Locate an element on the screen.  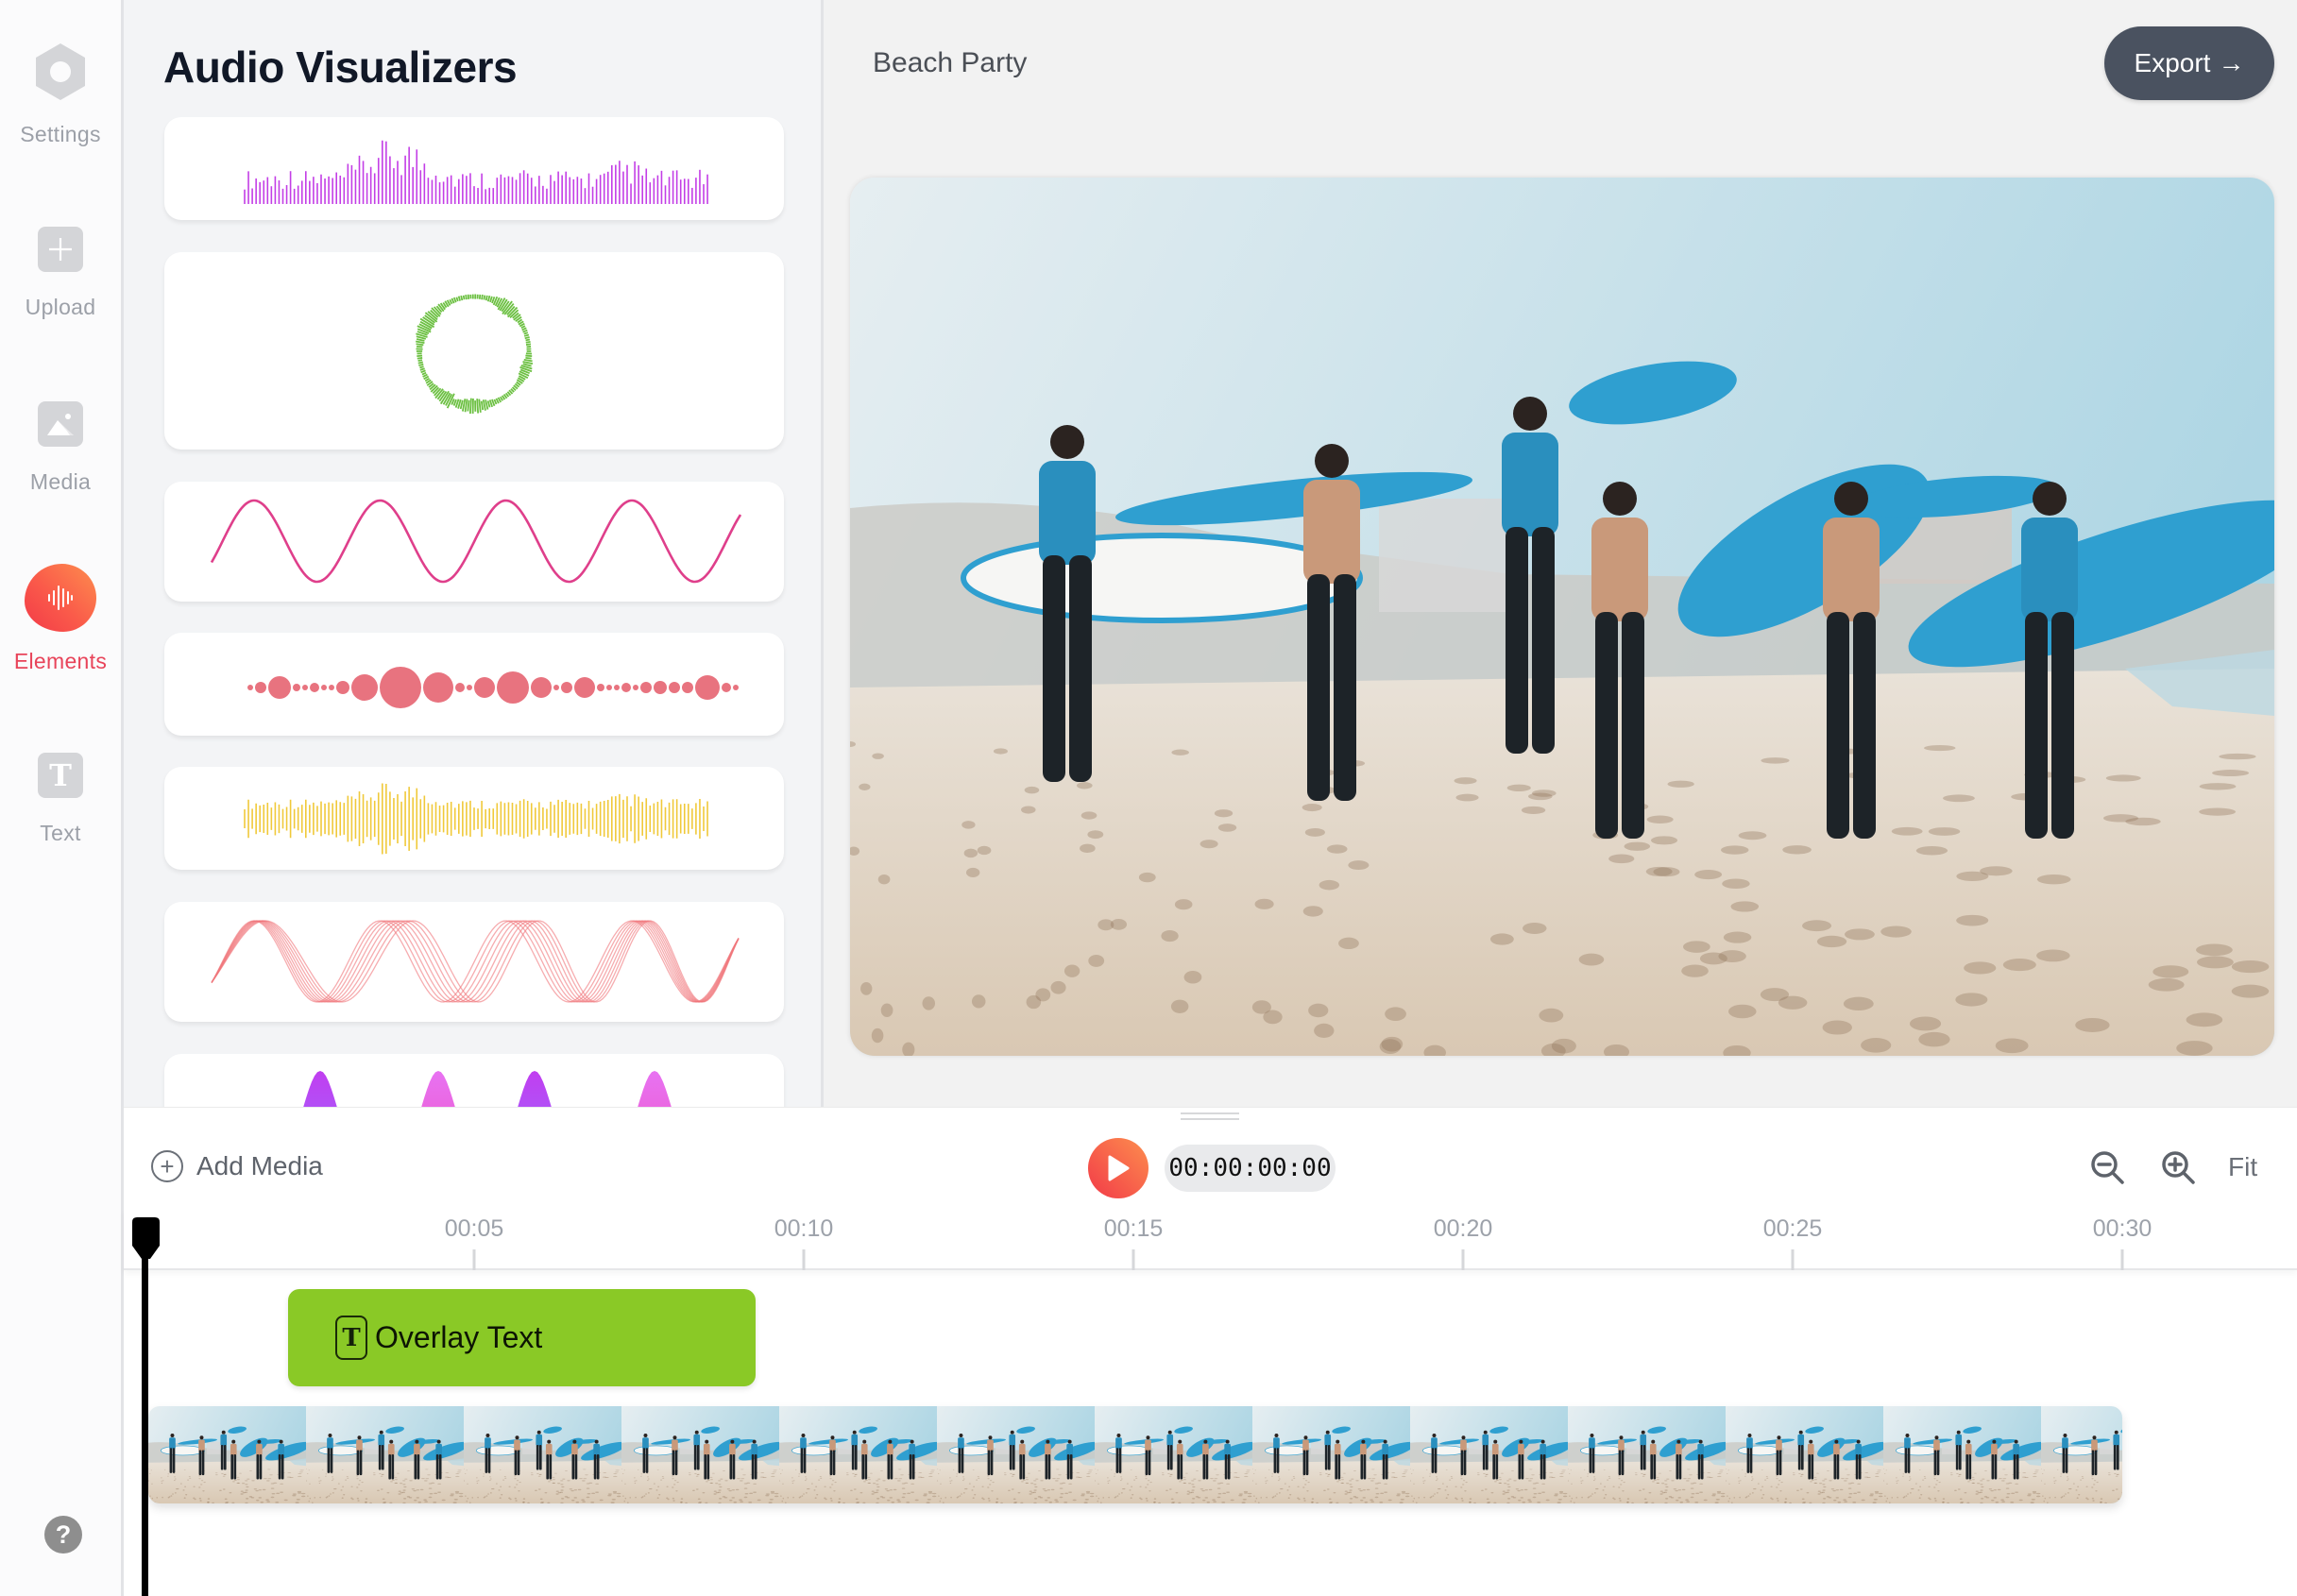
nav-item-media: Media is located at coordinates (60, 448).